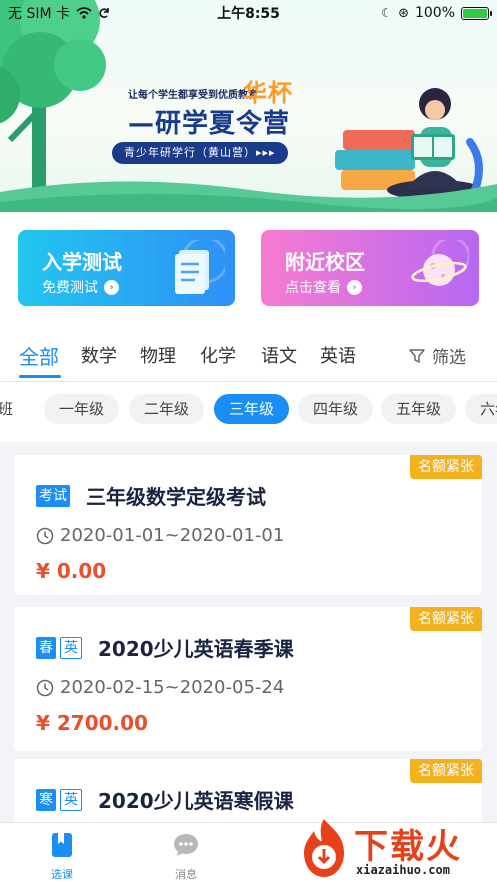 This screenshot has width=497, height=883. Describe the element at coordinates (158, 355) in the screenshot. I see `tab-physics: 物理` at that location.